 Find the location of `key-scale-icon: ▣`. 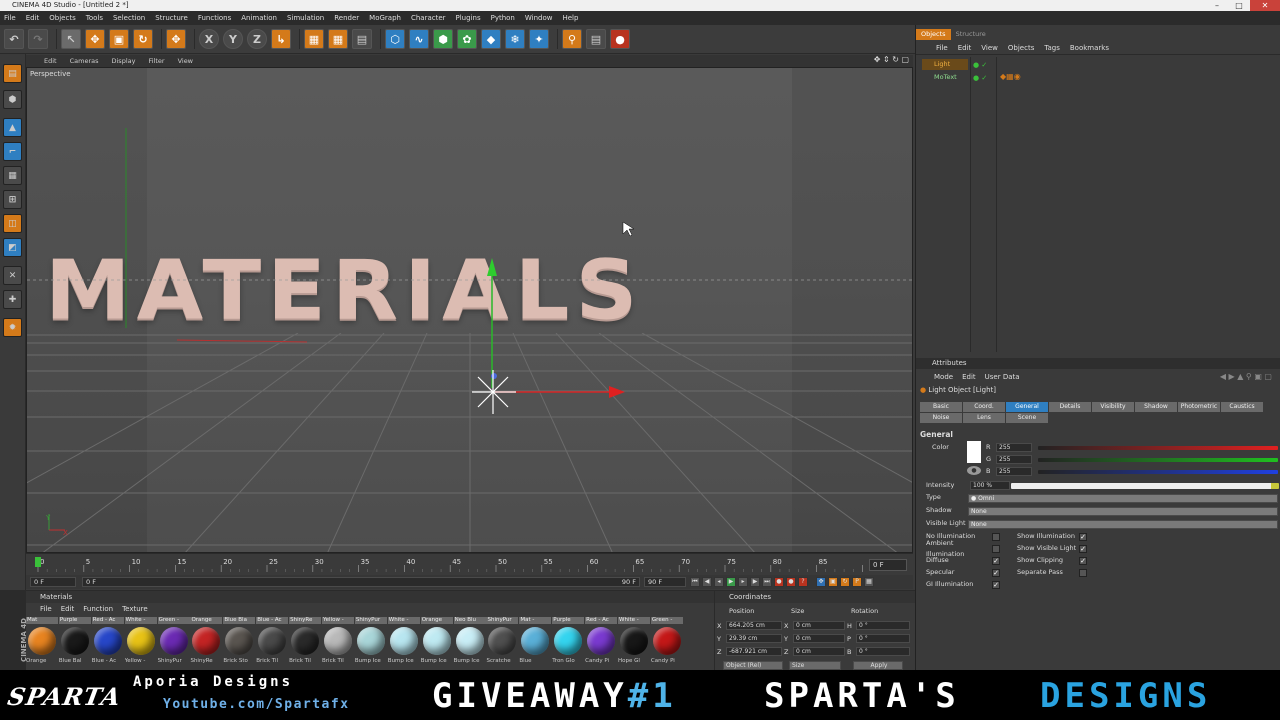

key-scale-icon: ▣ is located at coordinates (833, 582).